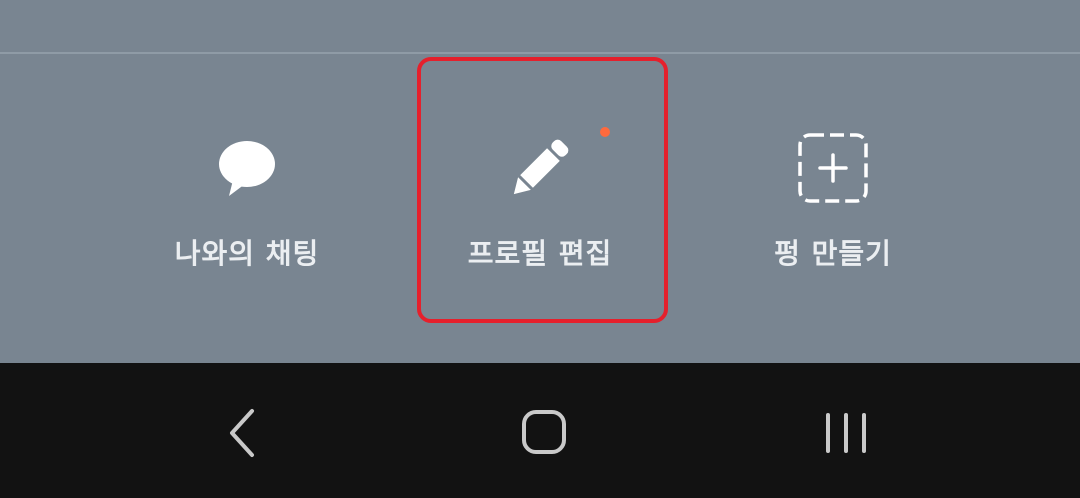 The width and height of the screenshot is (1080, 498). Describe the element at coordinates (542, 190) in the screenshot. I see `highlight-box` at that location.